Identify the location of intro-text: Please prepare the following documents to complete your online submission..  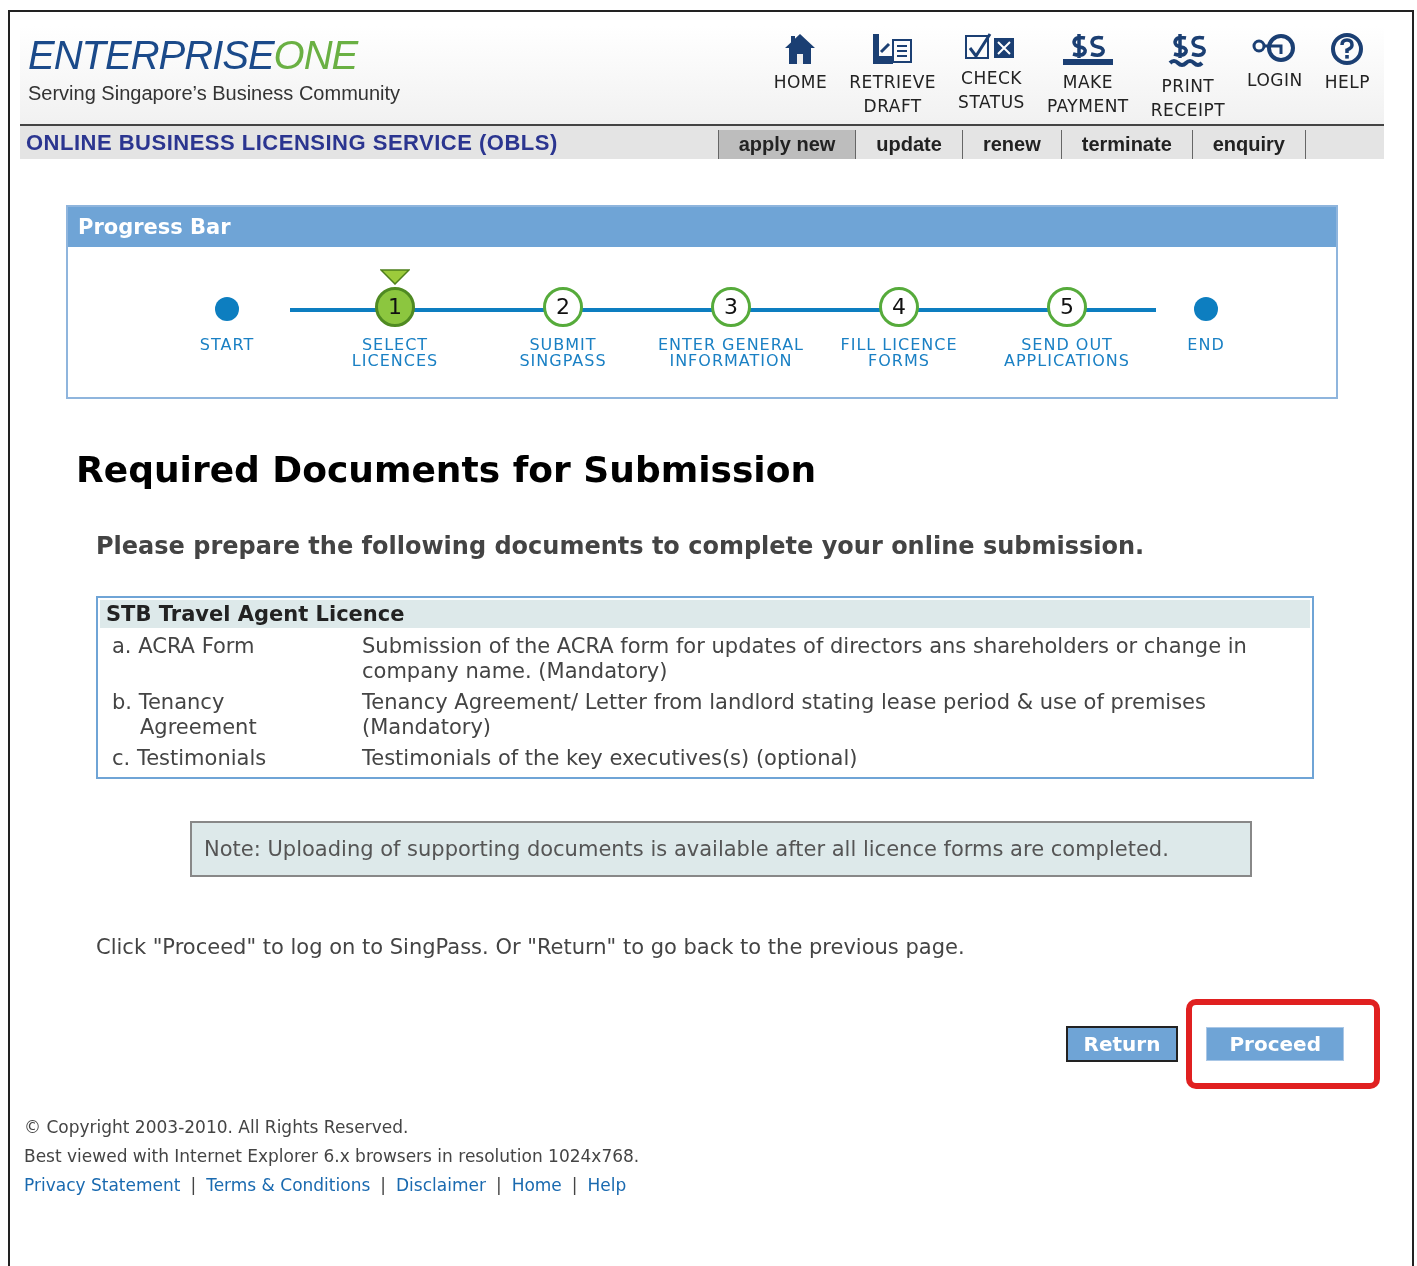
(621, 546).